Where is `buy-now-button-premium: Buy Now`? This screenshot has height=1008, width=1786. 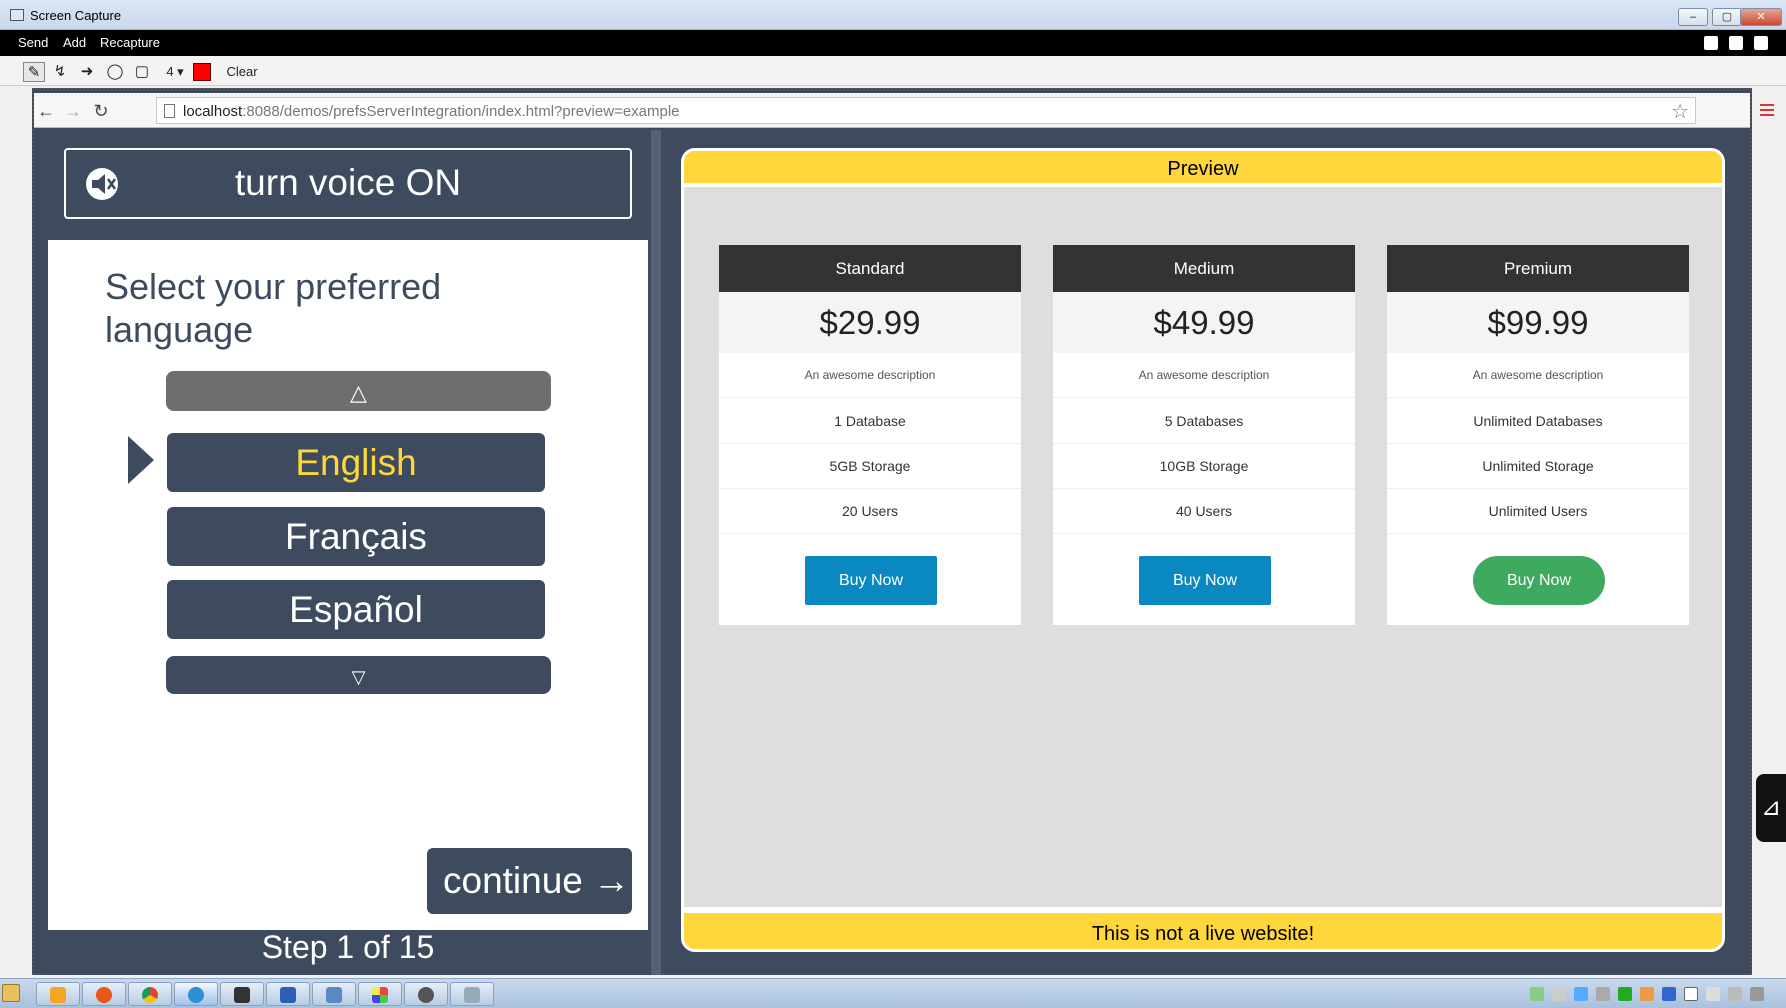 buy-now-button-premium: Buy Now is located at coordinates (1539, 580).